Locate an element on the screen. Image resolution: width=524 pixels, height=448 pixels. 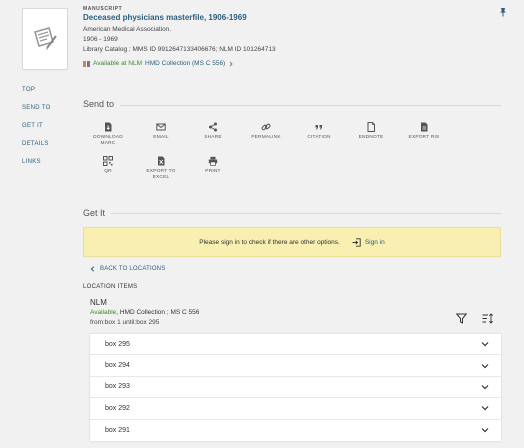
excel-icon is located at coordinates (161, 161).